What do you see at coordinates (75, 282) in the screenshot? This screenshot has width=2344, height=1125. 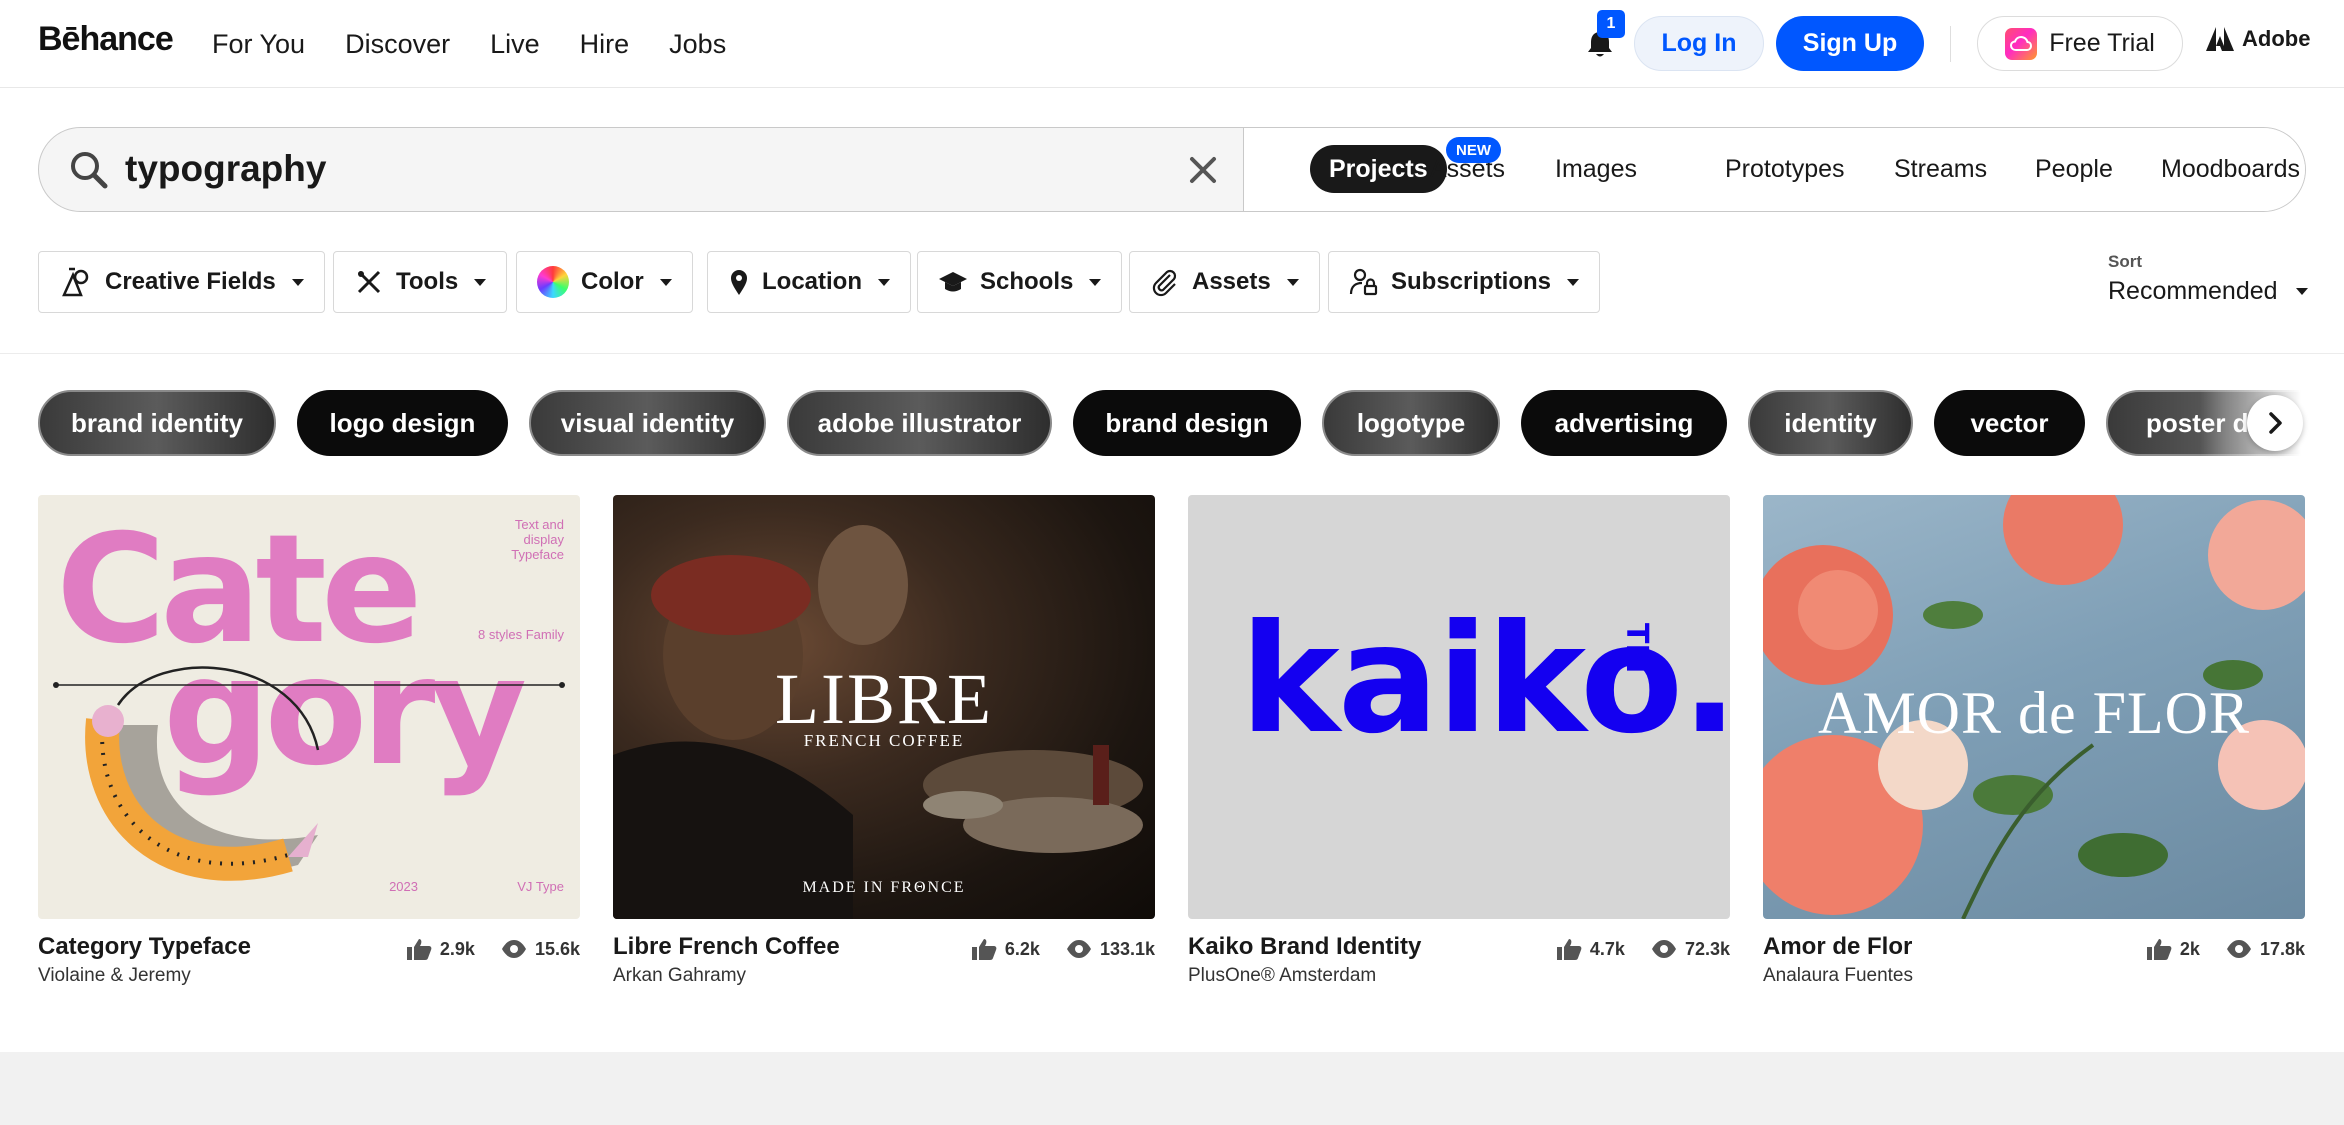 I see `creative-fields-icon` at bounding box center [75, 282].